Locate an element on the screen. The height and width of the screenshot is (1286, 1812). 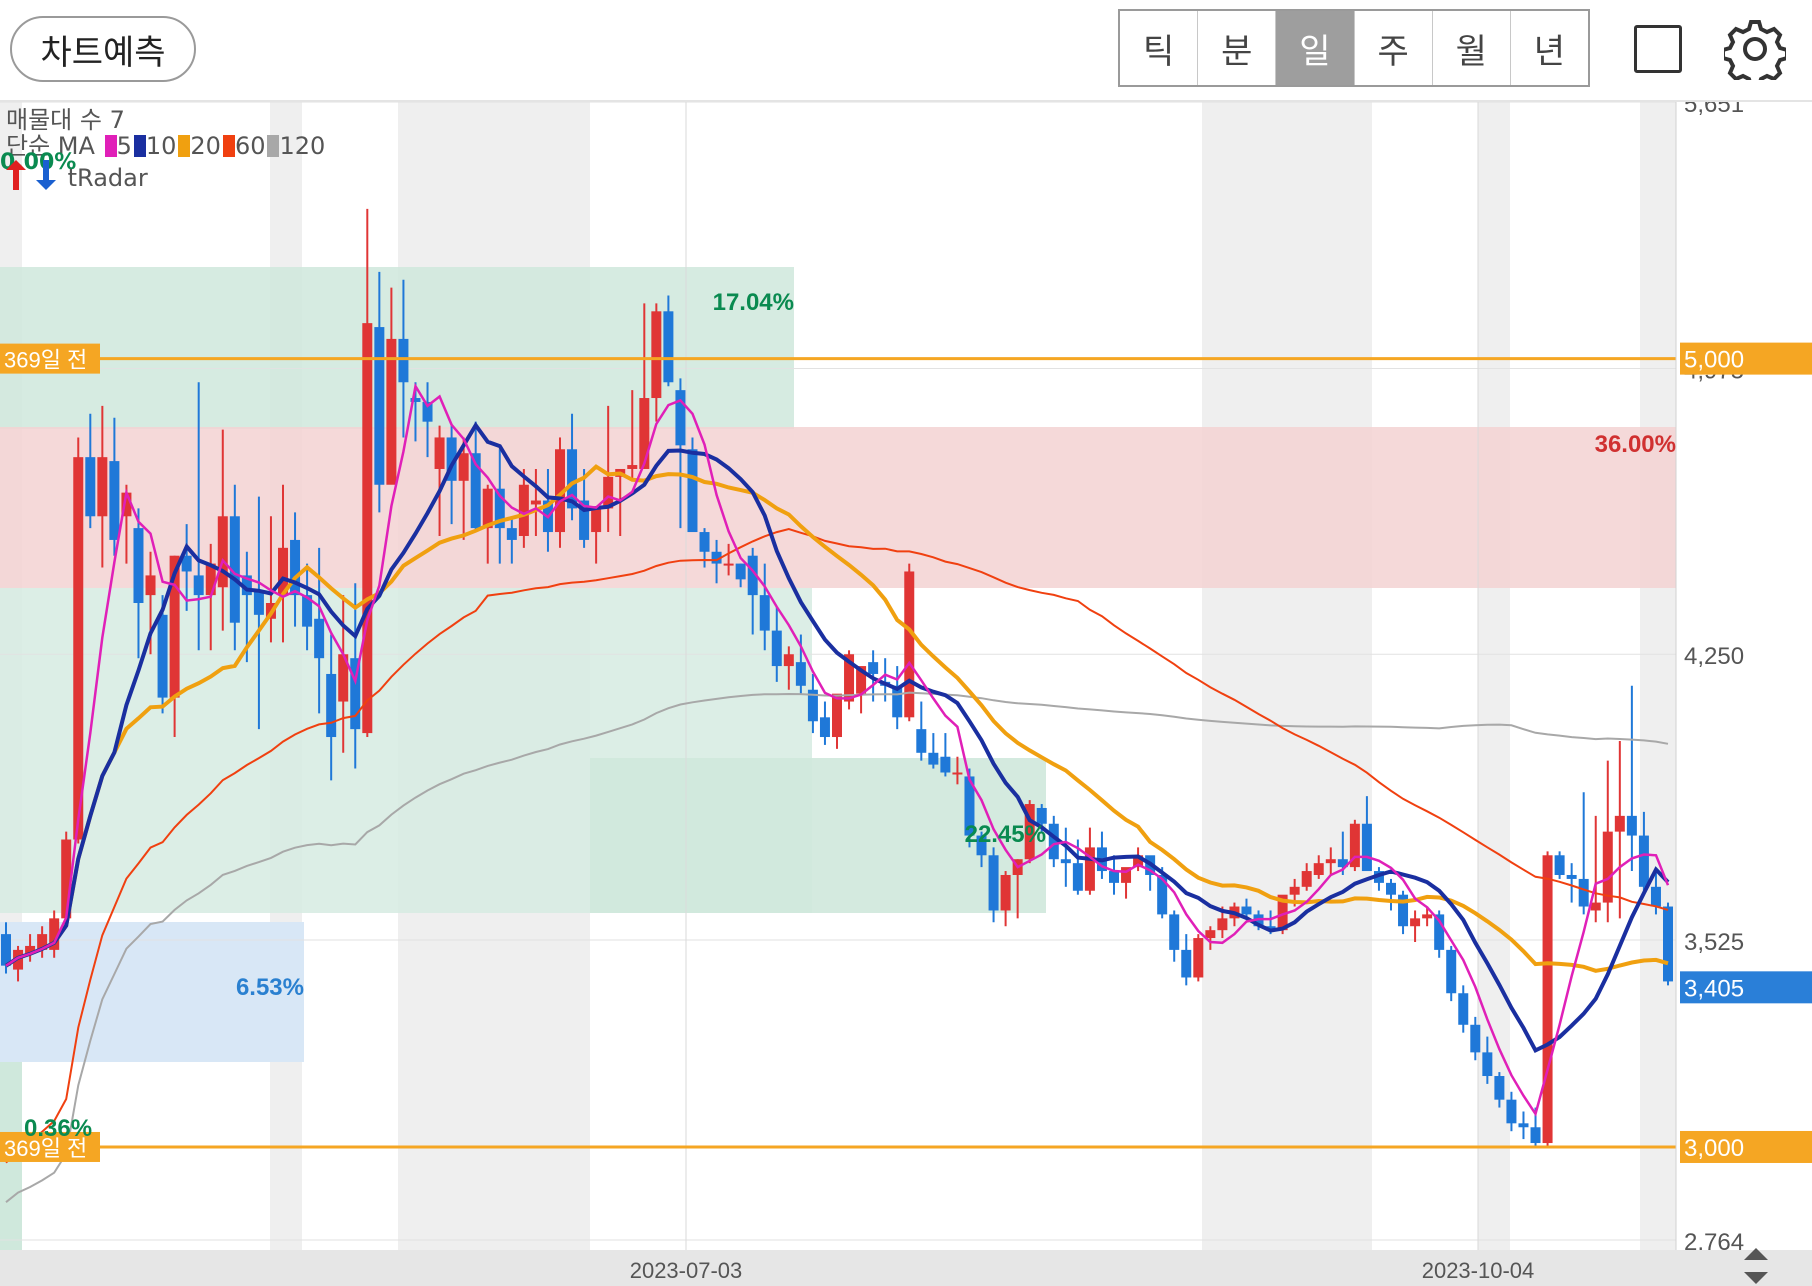
chart-predict-button: 차트예측 is located at coordinates (103, 49).